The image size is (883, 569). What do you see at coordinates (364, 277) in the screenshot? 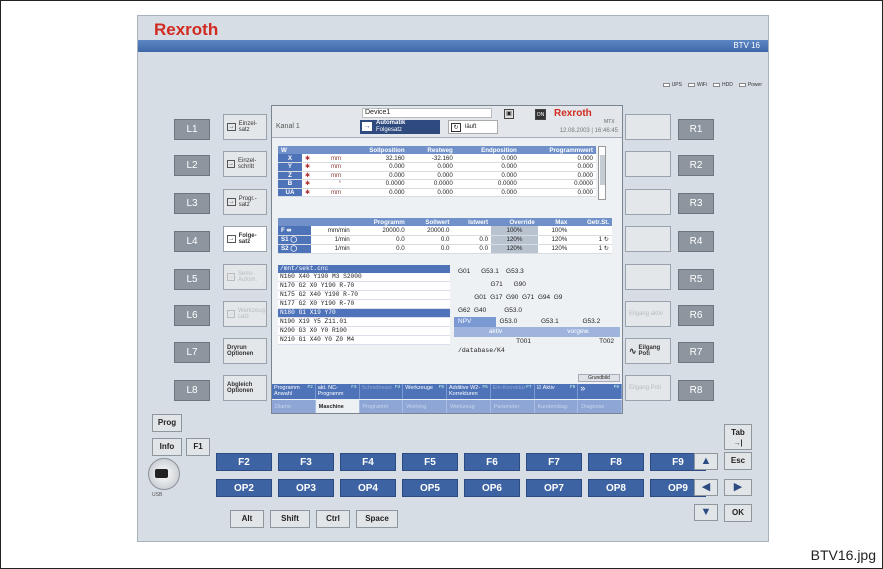
I see `program-line: N160 X40 Y190 M3 S2000` at bounding box center [364, 277].